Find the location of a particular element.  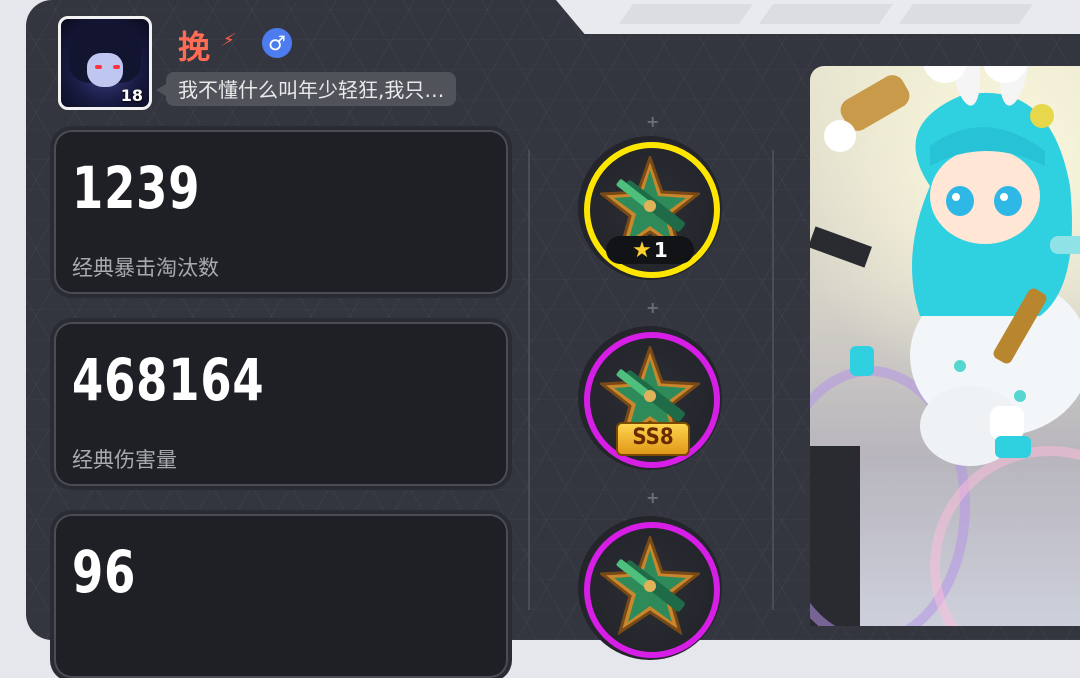

medal-grade-badge: SS8 is located at coordinates (653, 439).